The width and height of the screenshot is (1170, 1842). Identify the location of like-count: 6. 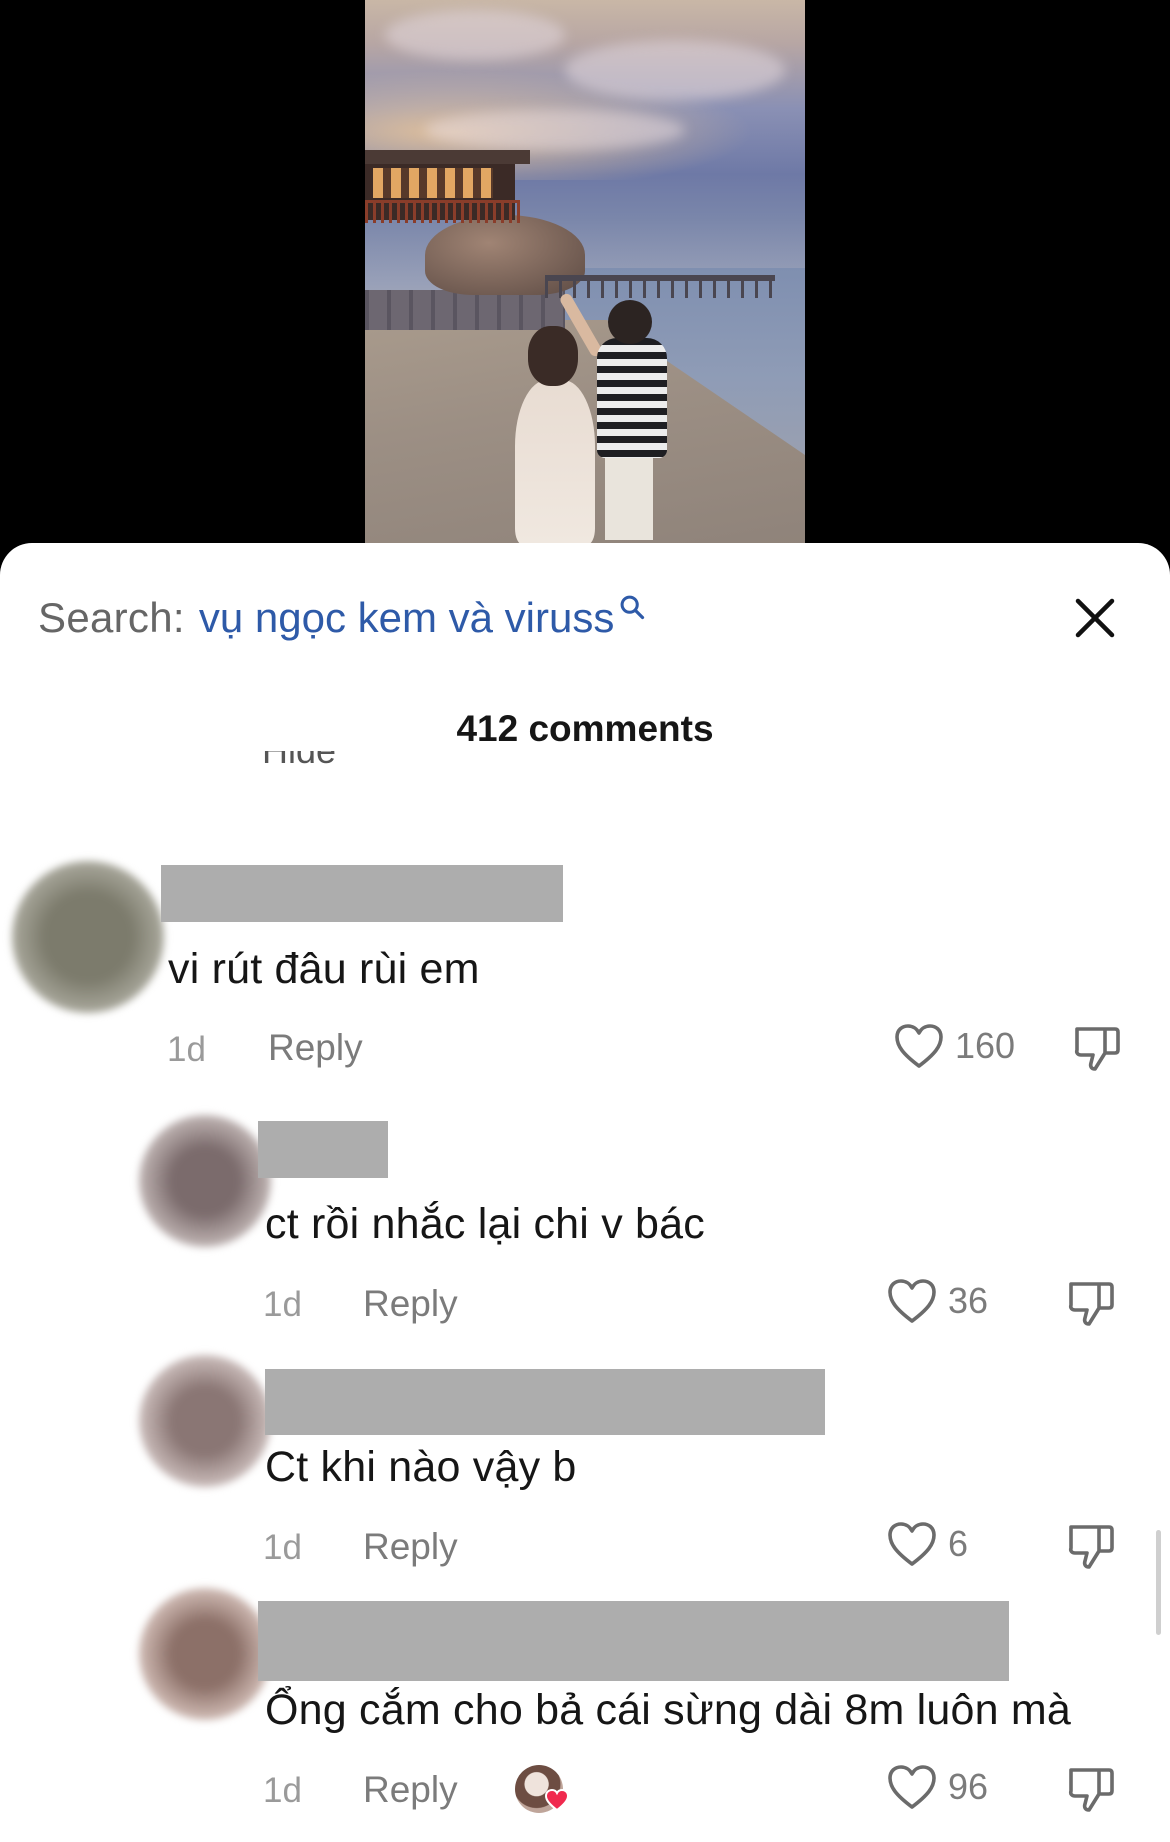
(958, 1543).